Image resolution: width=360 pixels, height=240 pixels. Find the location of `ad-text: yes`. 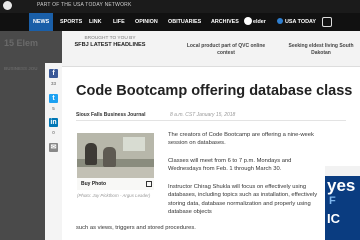

ad-text: yes is located at coordinates (341, 185).